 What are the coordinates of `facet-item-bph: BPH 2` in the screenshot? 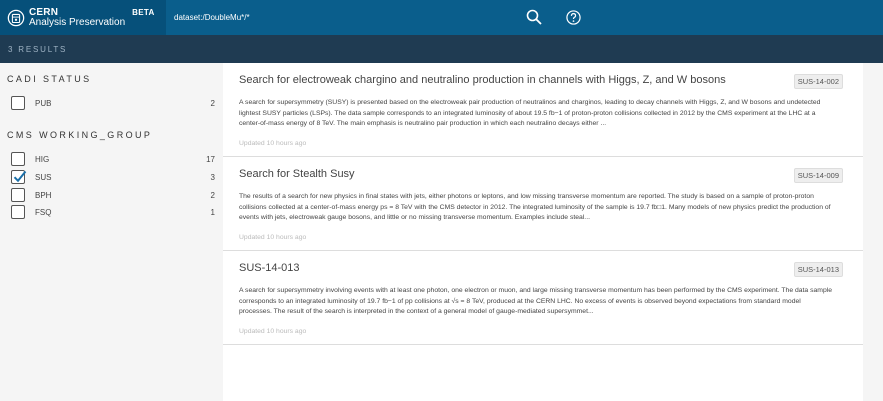 It's located at (113, 195).